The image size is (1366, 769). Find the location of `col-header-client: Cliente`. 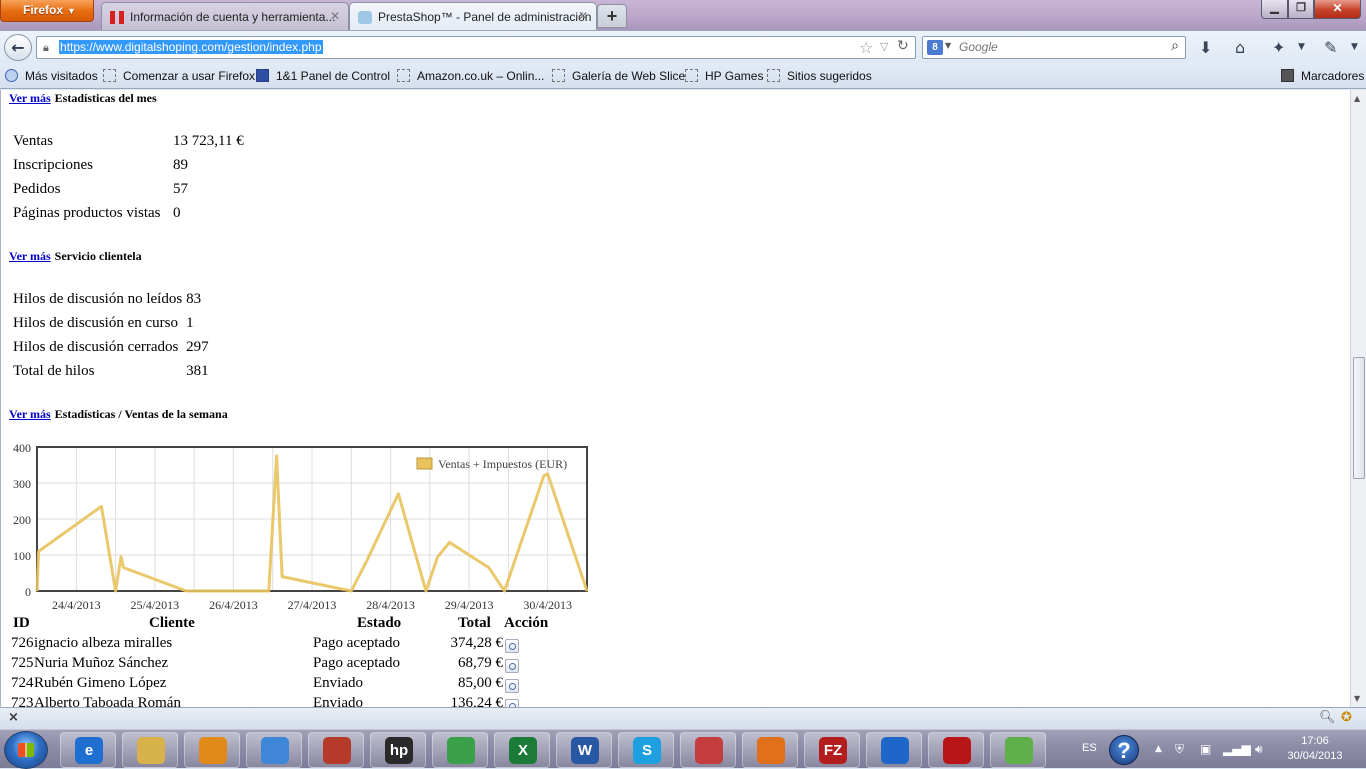

col-header-client: Cliente is located at coordinates (172, 623).